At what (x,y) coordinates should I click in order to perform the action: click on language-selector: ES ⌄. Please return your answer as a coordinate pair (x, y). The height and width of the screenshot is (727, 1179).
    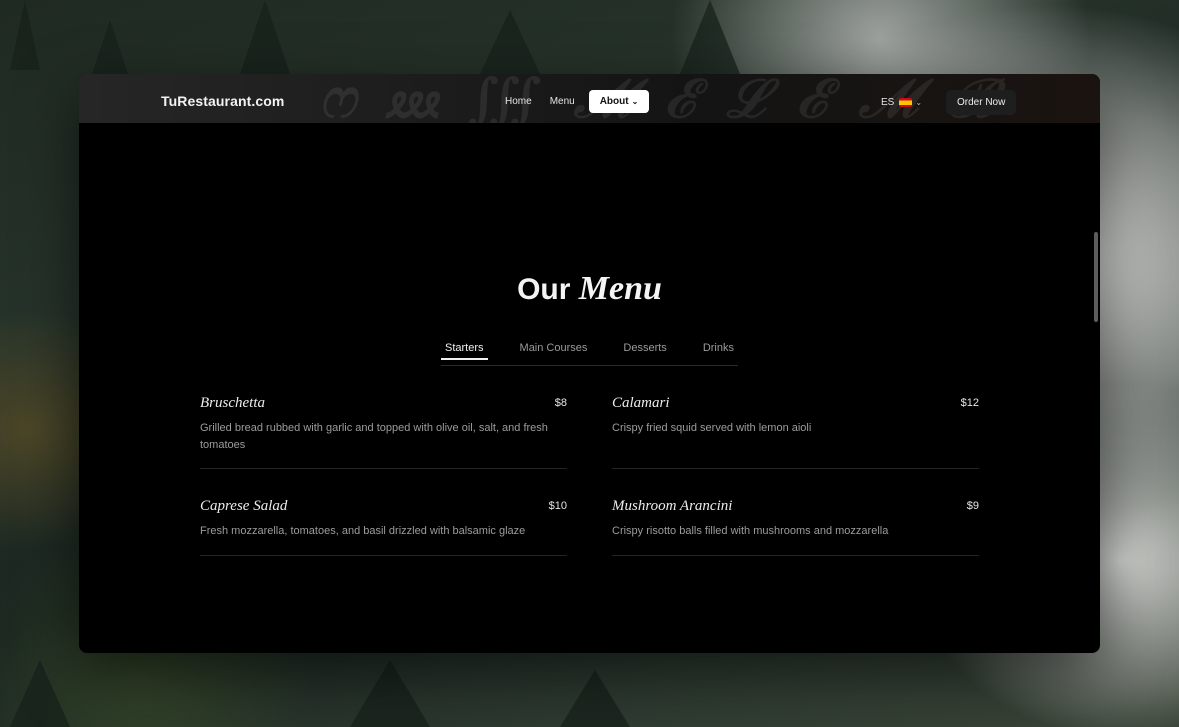
    Looking at the image, I should click on (901, 102).